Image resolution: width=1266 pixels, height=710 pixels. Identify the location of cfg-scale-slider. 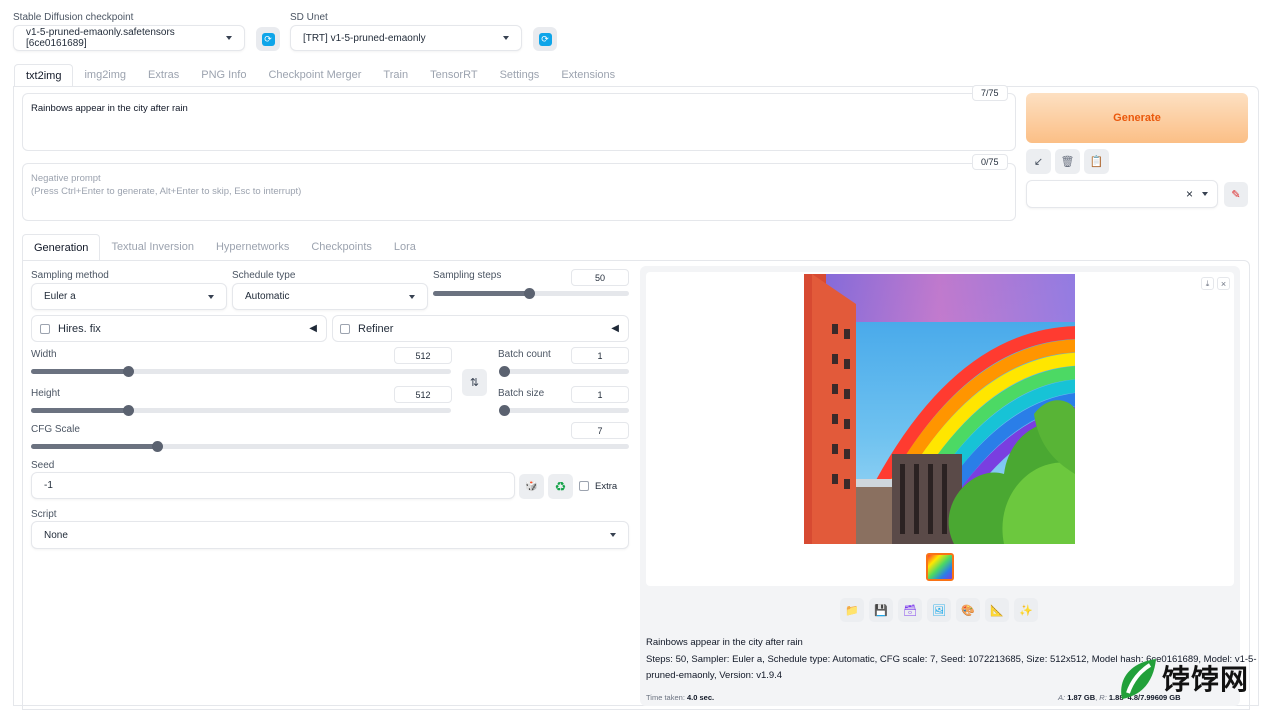
(330, 446).